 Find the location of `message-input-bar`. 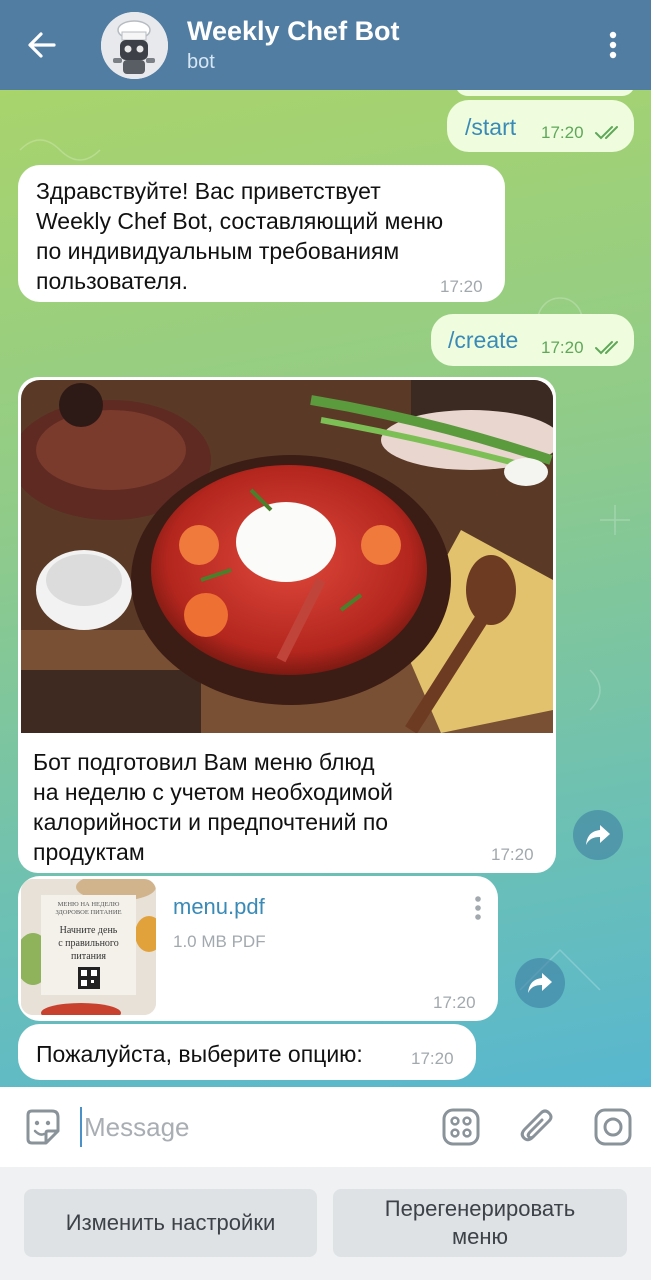

message-input-bar is located at coordinates (325, 1127).